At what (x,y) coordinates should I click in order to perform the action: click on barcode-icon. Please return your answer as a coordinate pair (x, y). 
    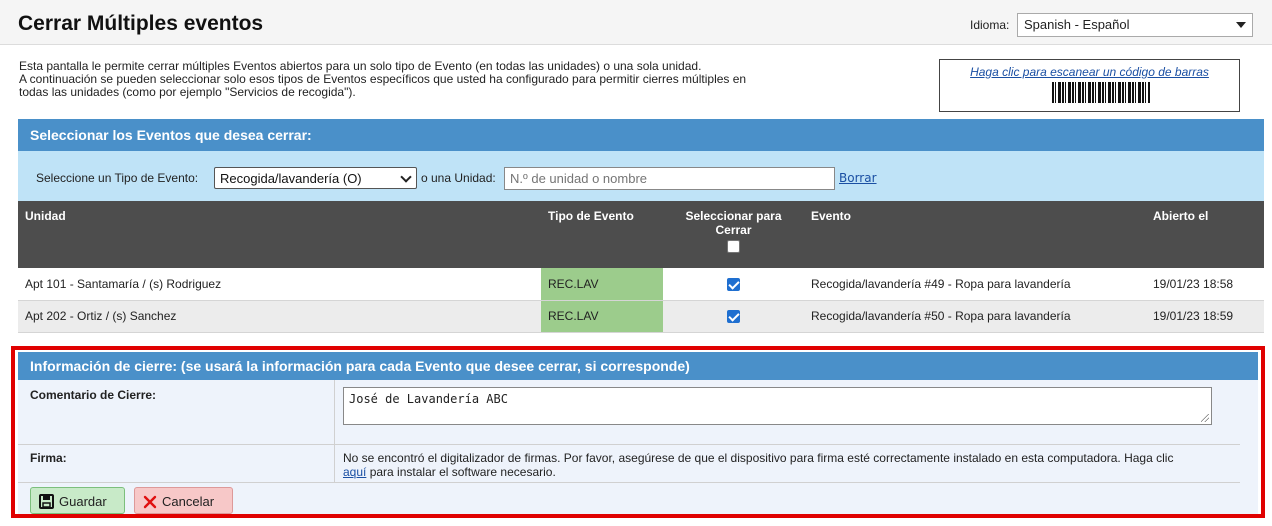
    Looking at the image, I should click on (1101, 92).